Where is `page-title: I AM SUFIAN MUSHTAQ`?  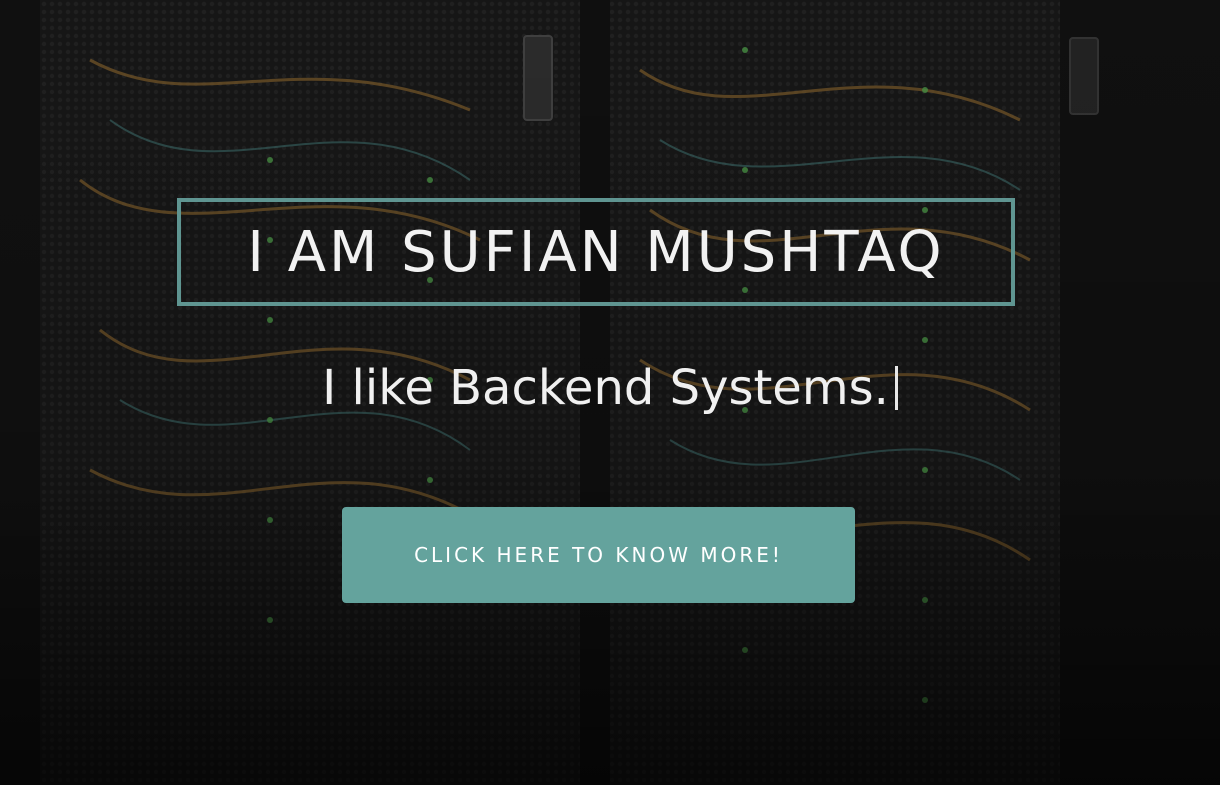 page-title: I AM SUFIAN MUSHTAQ is located at coordinates (596, 252).